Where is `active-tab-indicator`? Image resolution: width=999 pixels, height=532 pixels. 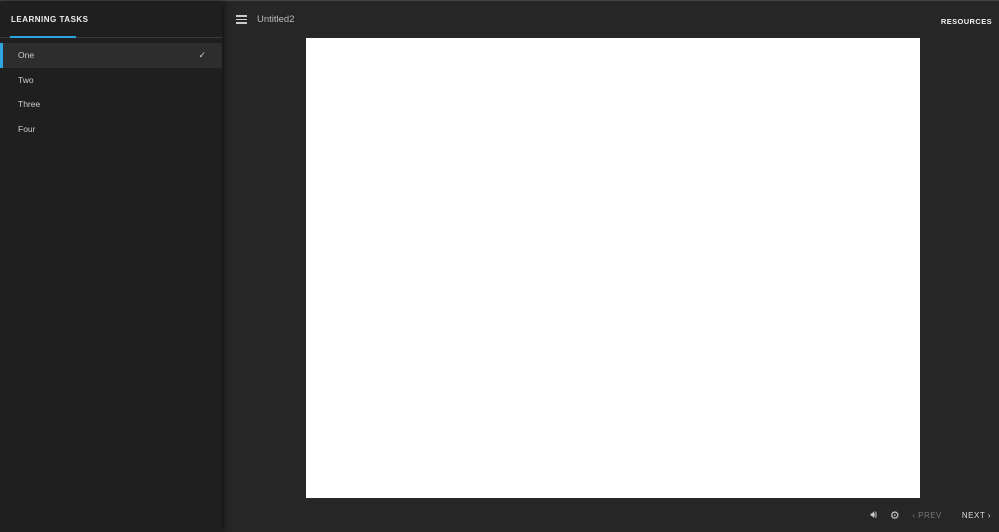 active-tab-indicator is located at coordinates (43, 37).